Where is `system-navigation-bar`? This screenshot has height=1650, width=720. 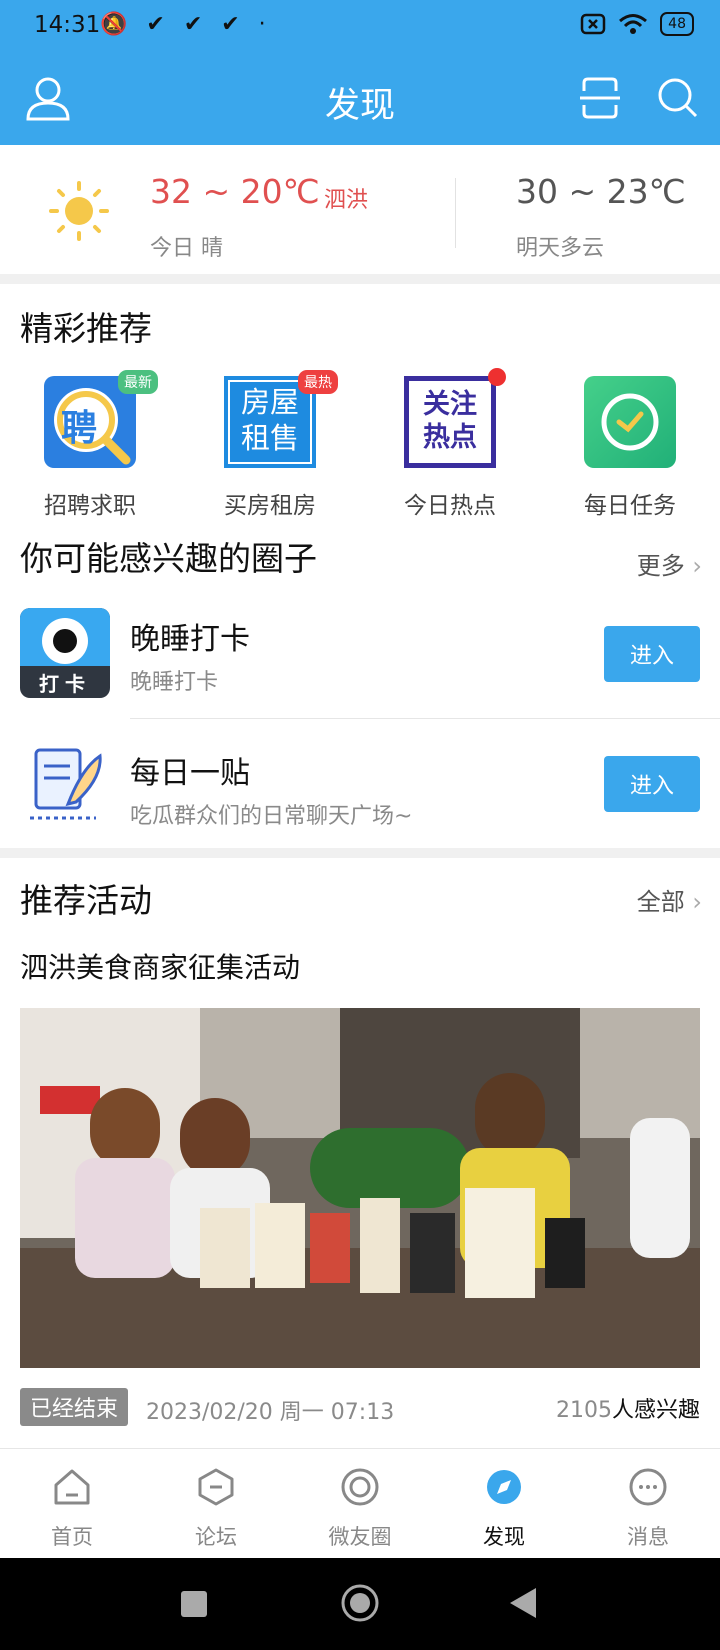 system-navigation-bar is located at coordinates (360, 1604).